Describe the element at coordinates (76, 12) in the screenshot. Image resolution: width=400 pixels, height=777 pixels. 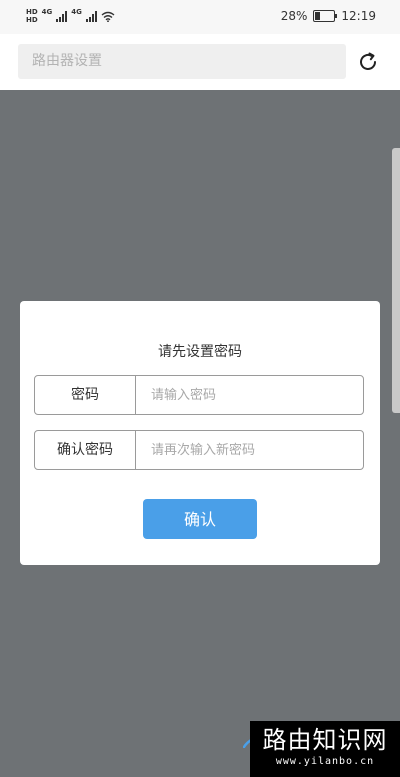
I see `network-4g-label-2: 4G` at that location.